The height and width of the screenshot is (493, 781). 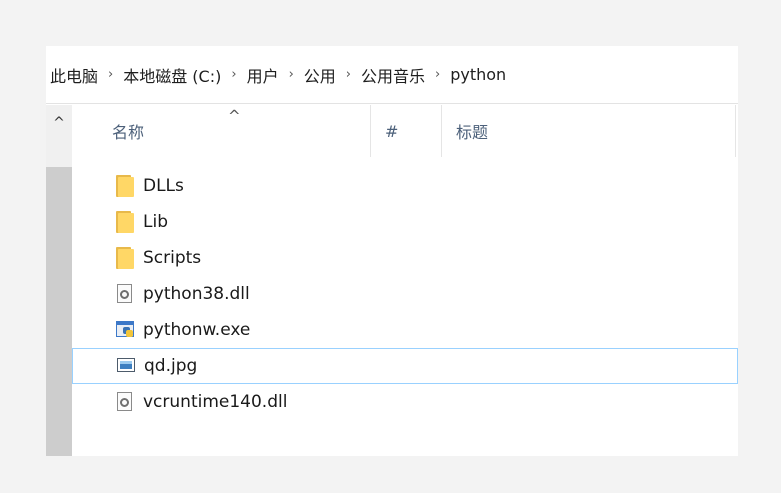 What do you see at coordinates (215, 402) in the screenshot?
I see `file-name: vcruntime140.dll` at bounding box center [215, 402].